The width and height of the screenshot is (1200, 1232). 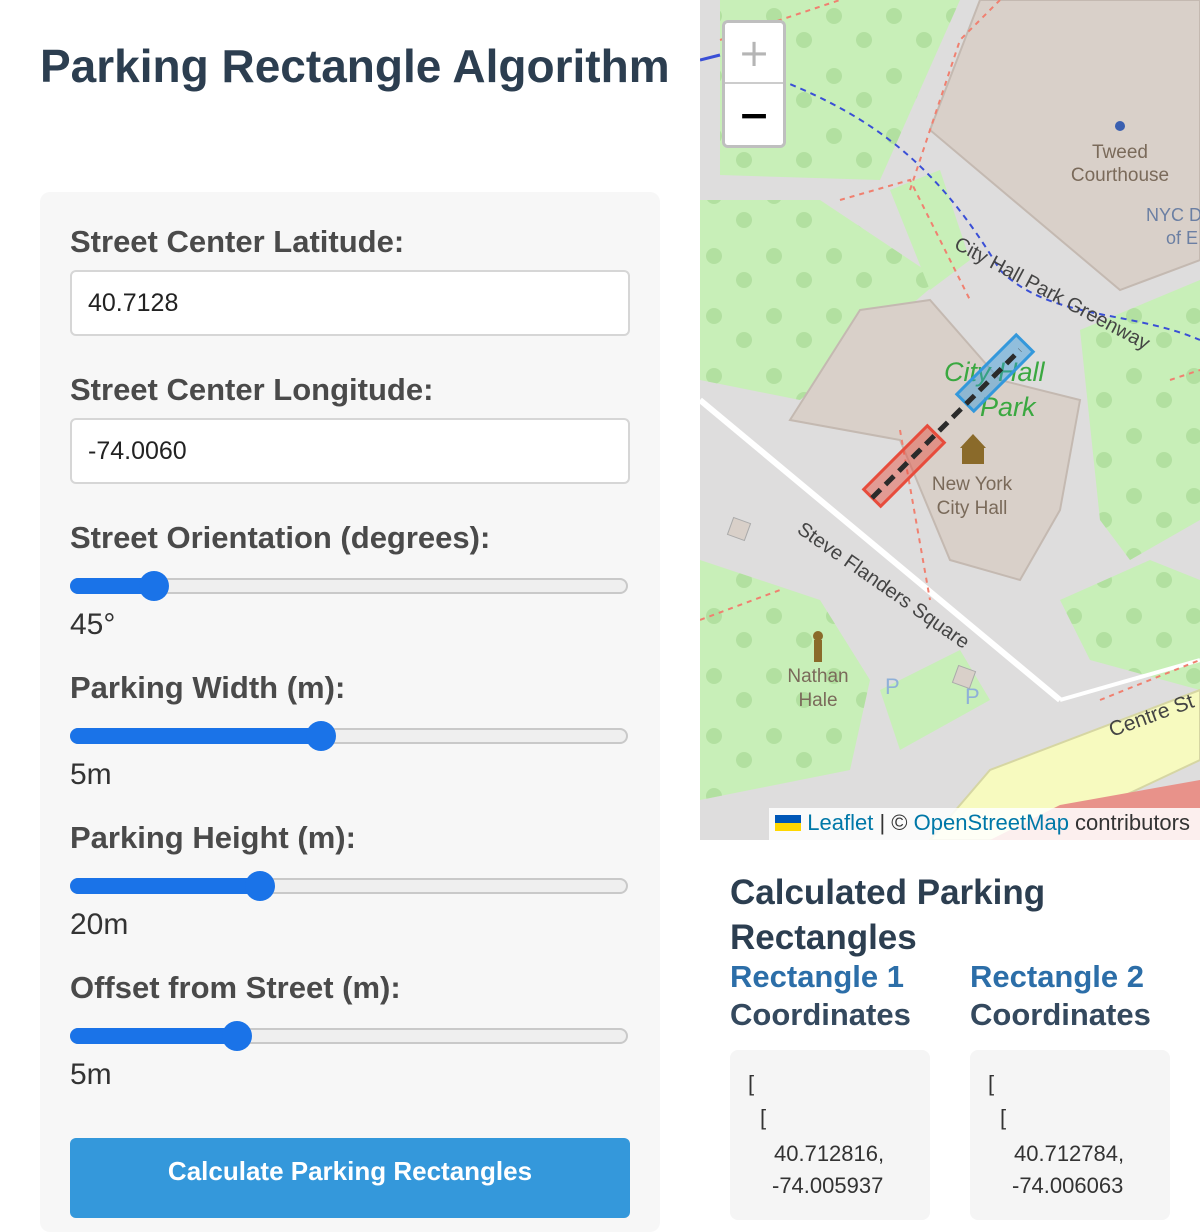 What do you see at coordinates (972, 508) in the screenshot?
I see `map-label-city-hall-2: City Hall` at bounding box center [972, 508].